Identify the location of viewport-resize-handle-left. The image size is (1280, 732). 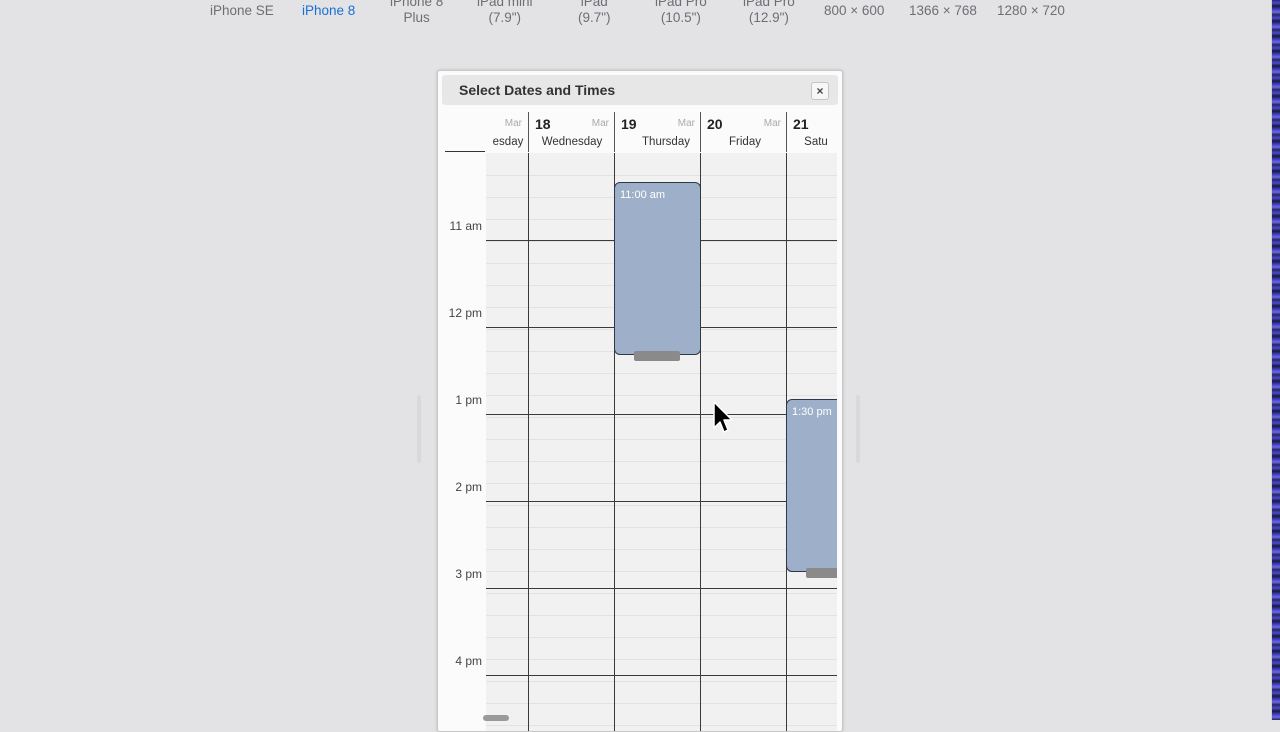
(419, 429).